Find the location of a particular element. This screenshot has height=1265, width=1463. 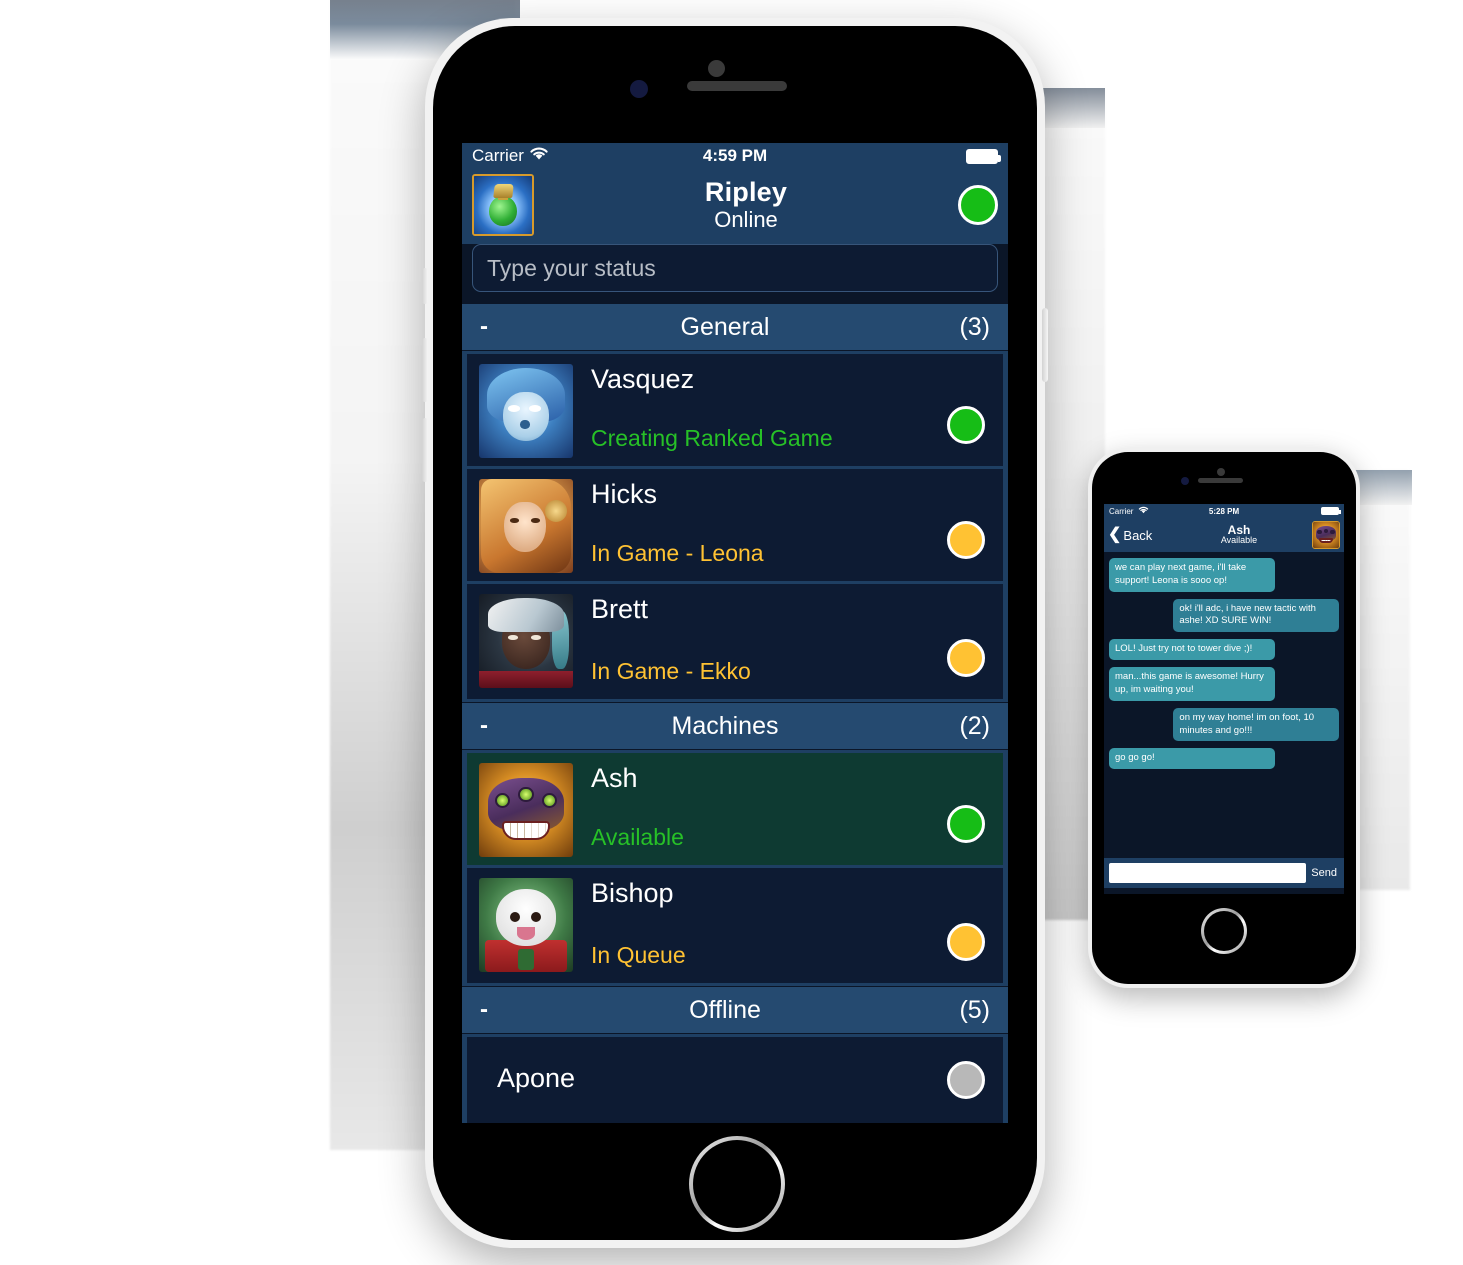

ios-status-bar: Carrier 4:59 PM is located at coordinates (735, 156).